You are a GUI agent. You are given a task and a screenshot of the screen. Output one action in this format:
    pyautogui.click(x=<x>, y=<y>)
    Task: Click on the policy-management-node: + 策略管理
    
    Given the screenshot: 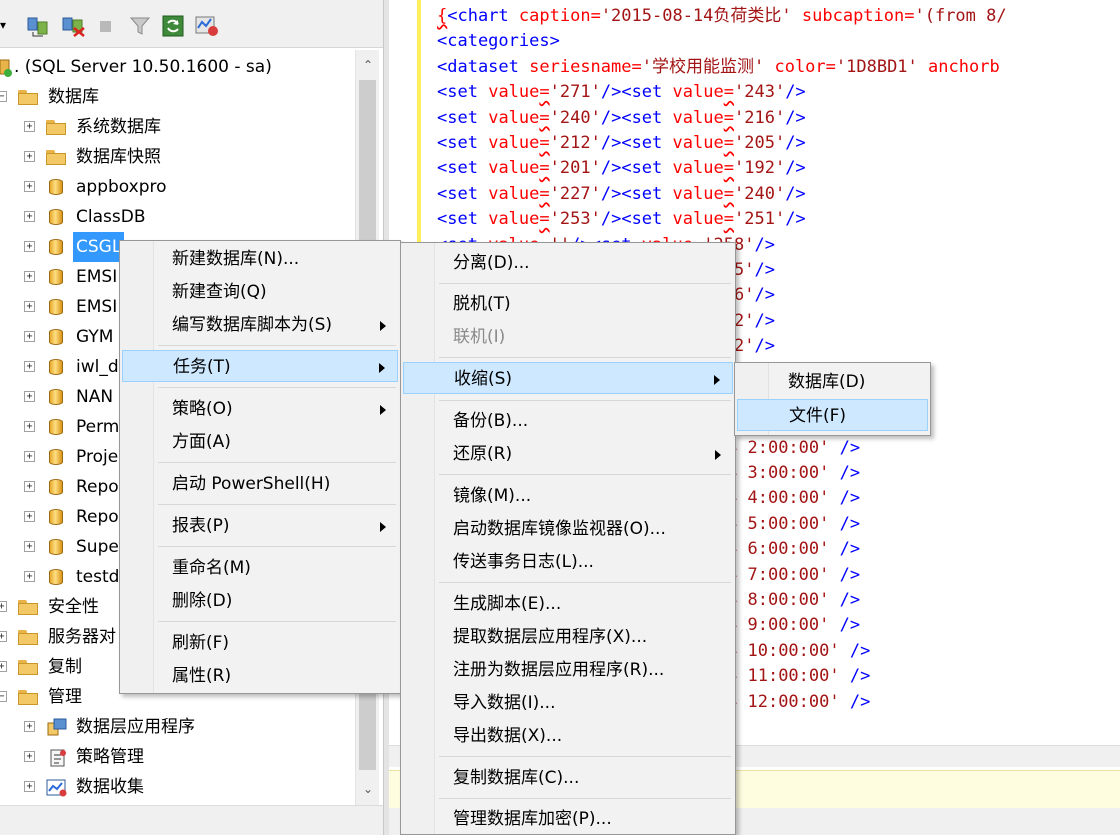 What is the action you would take?
    pyautogui.click(x=177, y=757)
    